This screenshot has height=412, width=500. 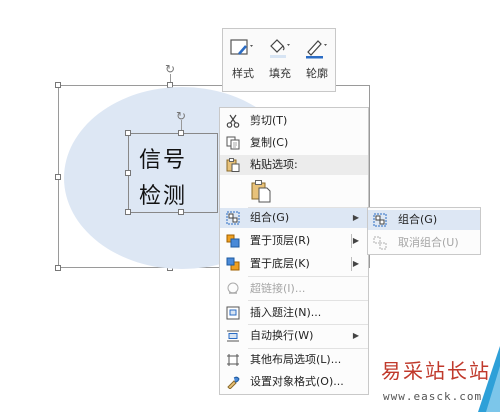 What do you see at coordinates (294, 121) in the screenshot?
I see `menu-item-cut: 剪切(T)` at bounding box center [294, 121].